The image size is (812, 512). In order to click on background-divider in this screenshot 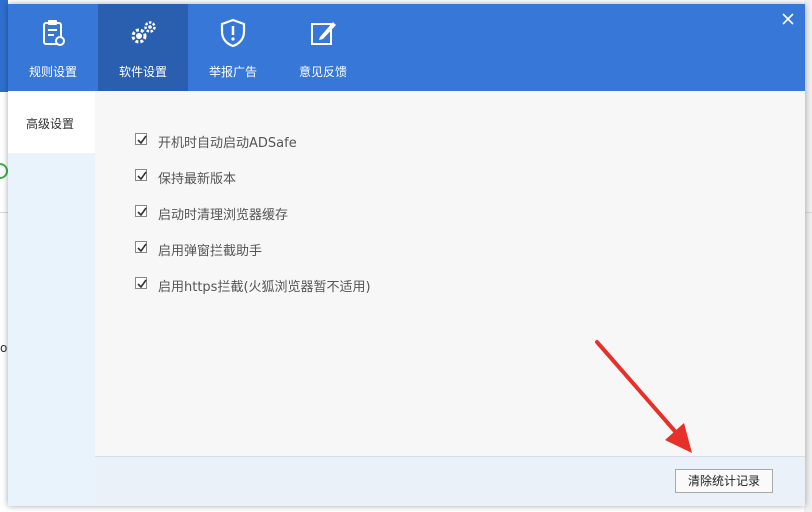, I will do `click(4, 212)`.